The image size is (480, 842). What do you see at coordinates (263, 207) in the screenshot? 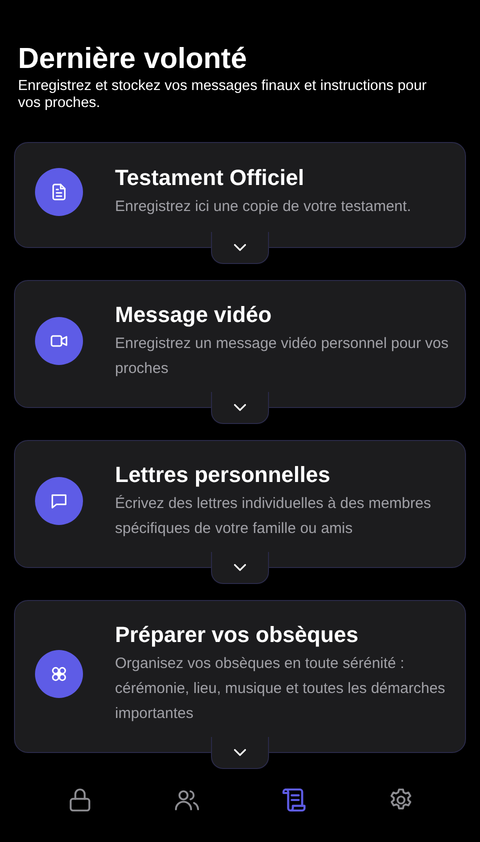
I see `card-description: Enregistrez ici une copie de votre testament.` at bounding box center [263, 207].